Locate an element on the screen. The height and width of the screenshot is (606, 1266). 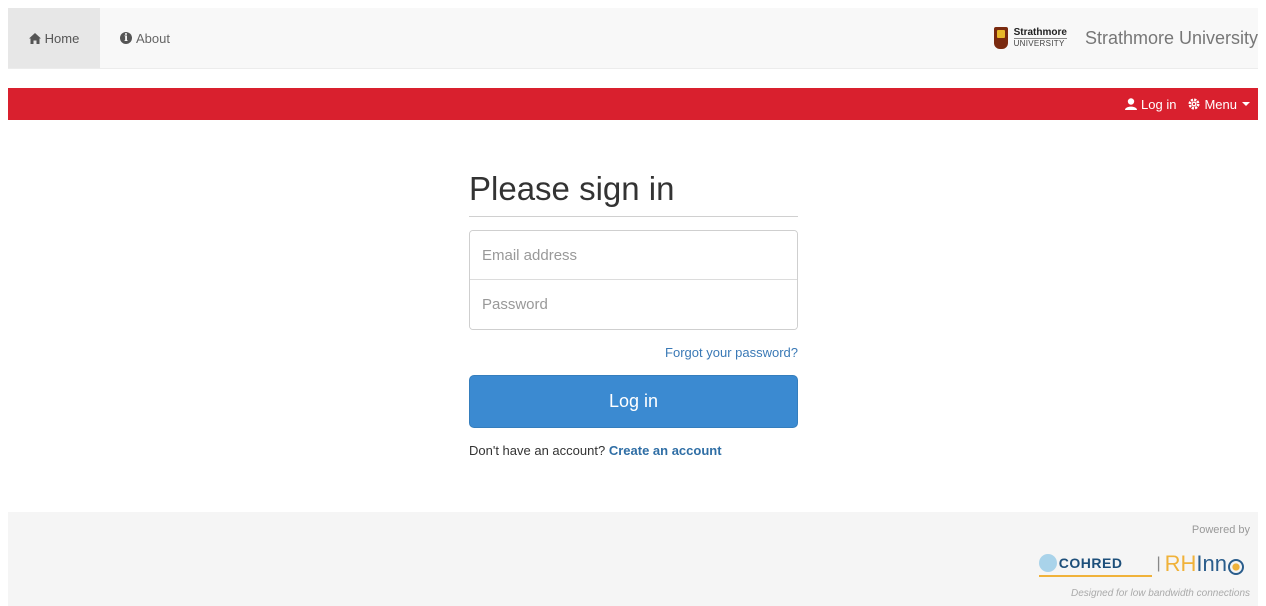
nav-home-link: Home is located at coordinates (54, 38).